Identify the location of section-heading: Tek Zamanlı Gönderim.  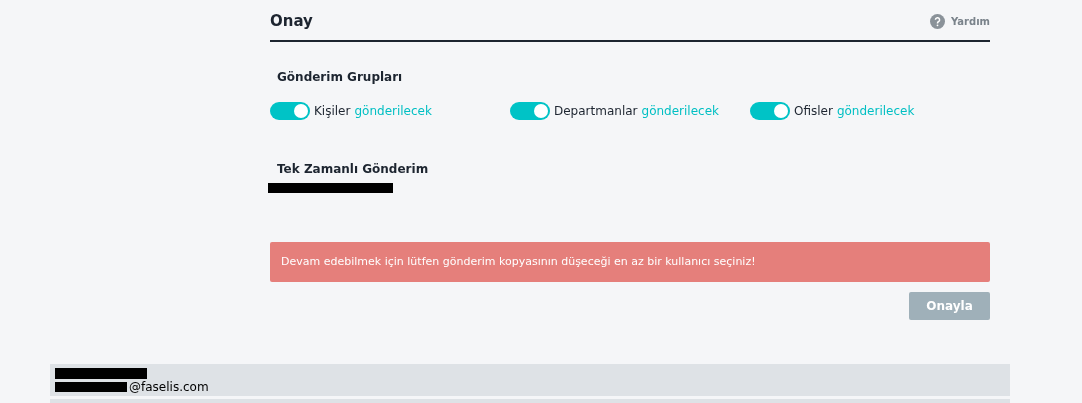
(353, 170).